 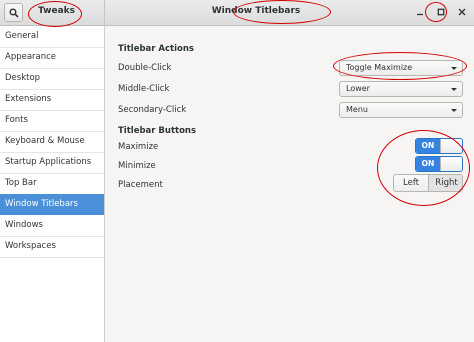 What do you see at coordinates (144, 89) in the screenshot?
I see `middle-click-label: Middle-Click` at bounding box center [144, 89].